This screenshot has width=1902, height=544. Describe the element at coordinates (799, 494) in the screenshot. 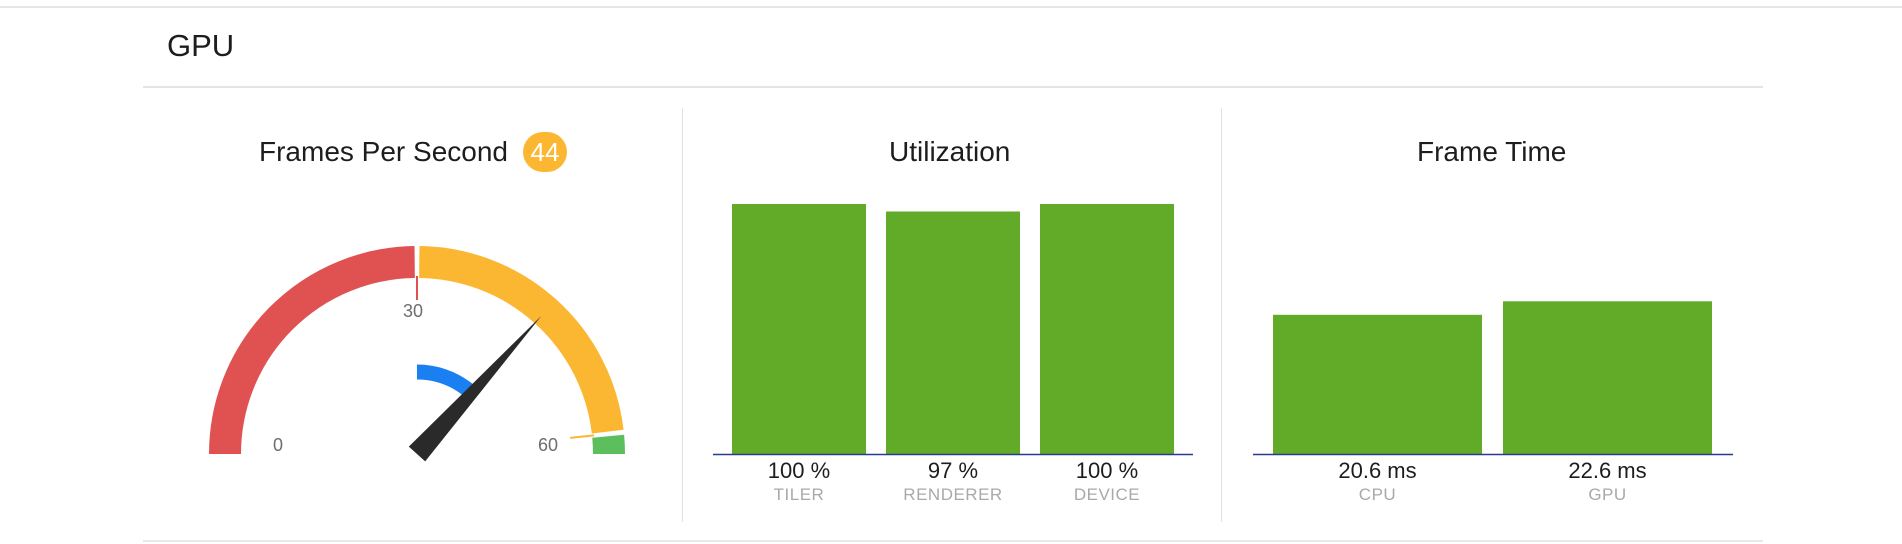

I see `bar-category-label: TILER` at that location.